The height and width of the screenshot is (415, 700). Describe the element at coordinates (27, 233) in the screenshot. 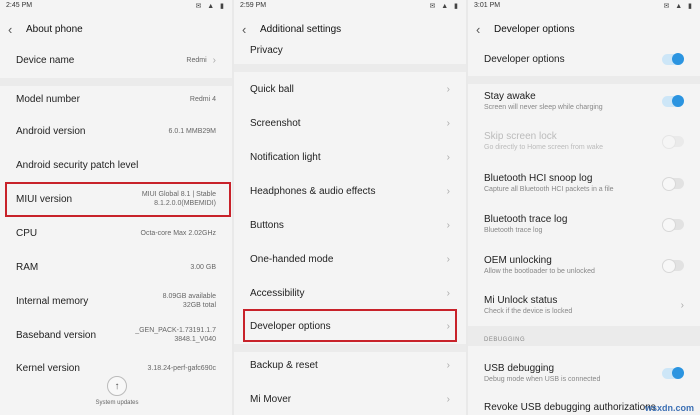

I see `row-label: CPU` at that location.